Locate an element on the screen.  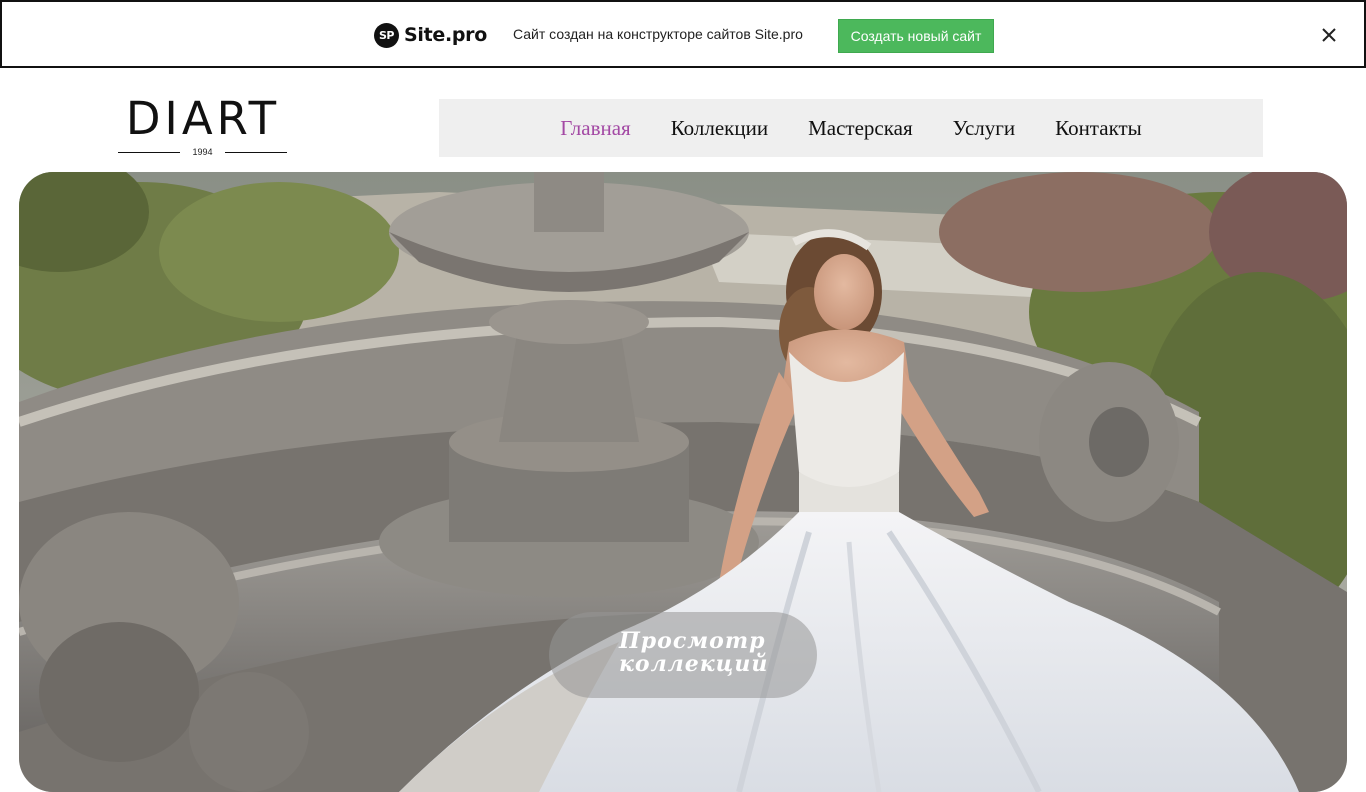
nav-item-services: Услуги is located at coordinates (984, 128).